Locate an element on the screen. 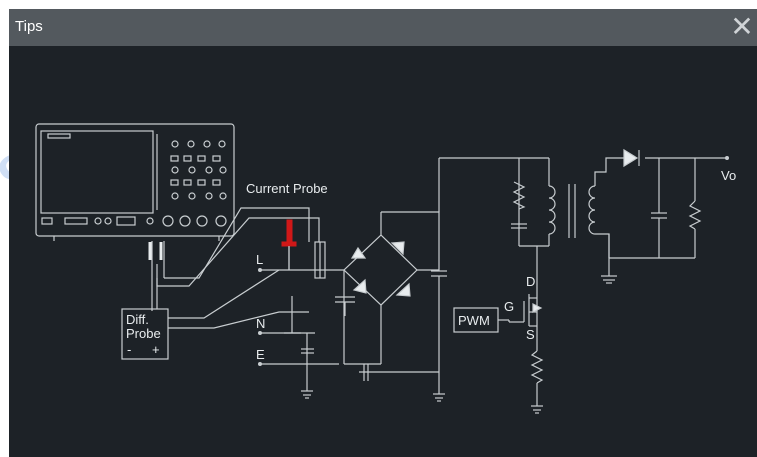 This screenshot has width=757, height=457. line-terminal-label: L is located at coordinates (259, 259).